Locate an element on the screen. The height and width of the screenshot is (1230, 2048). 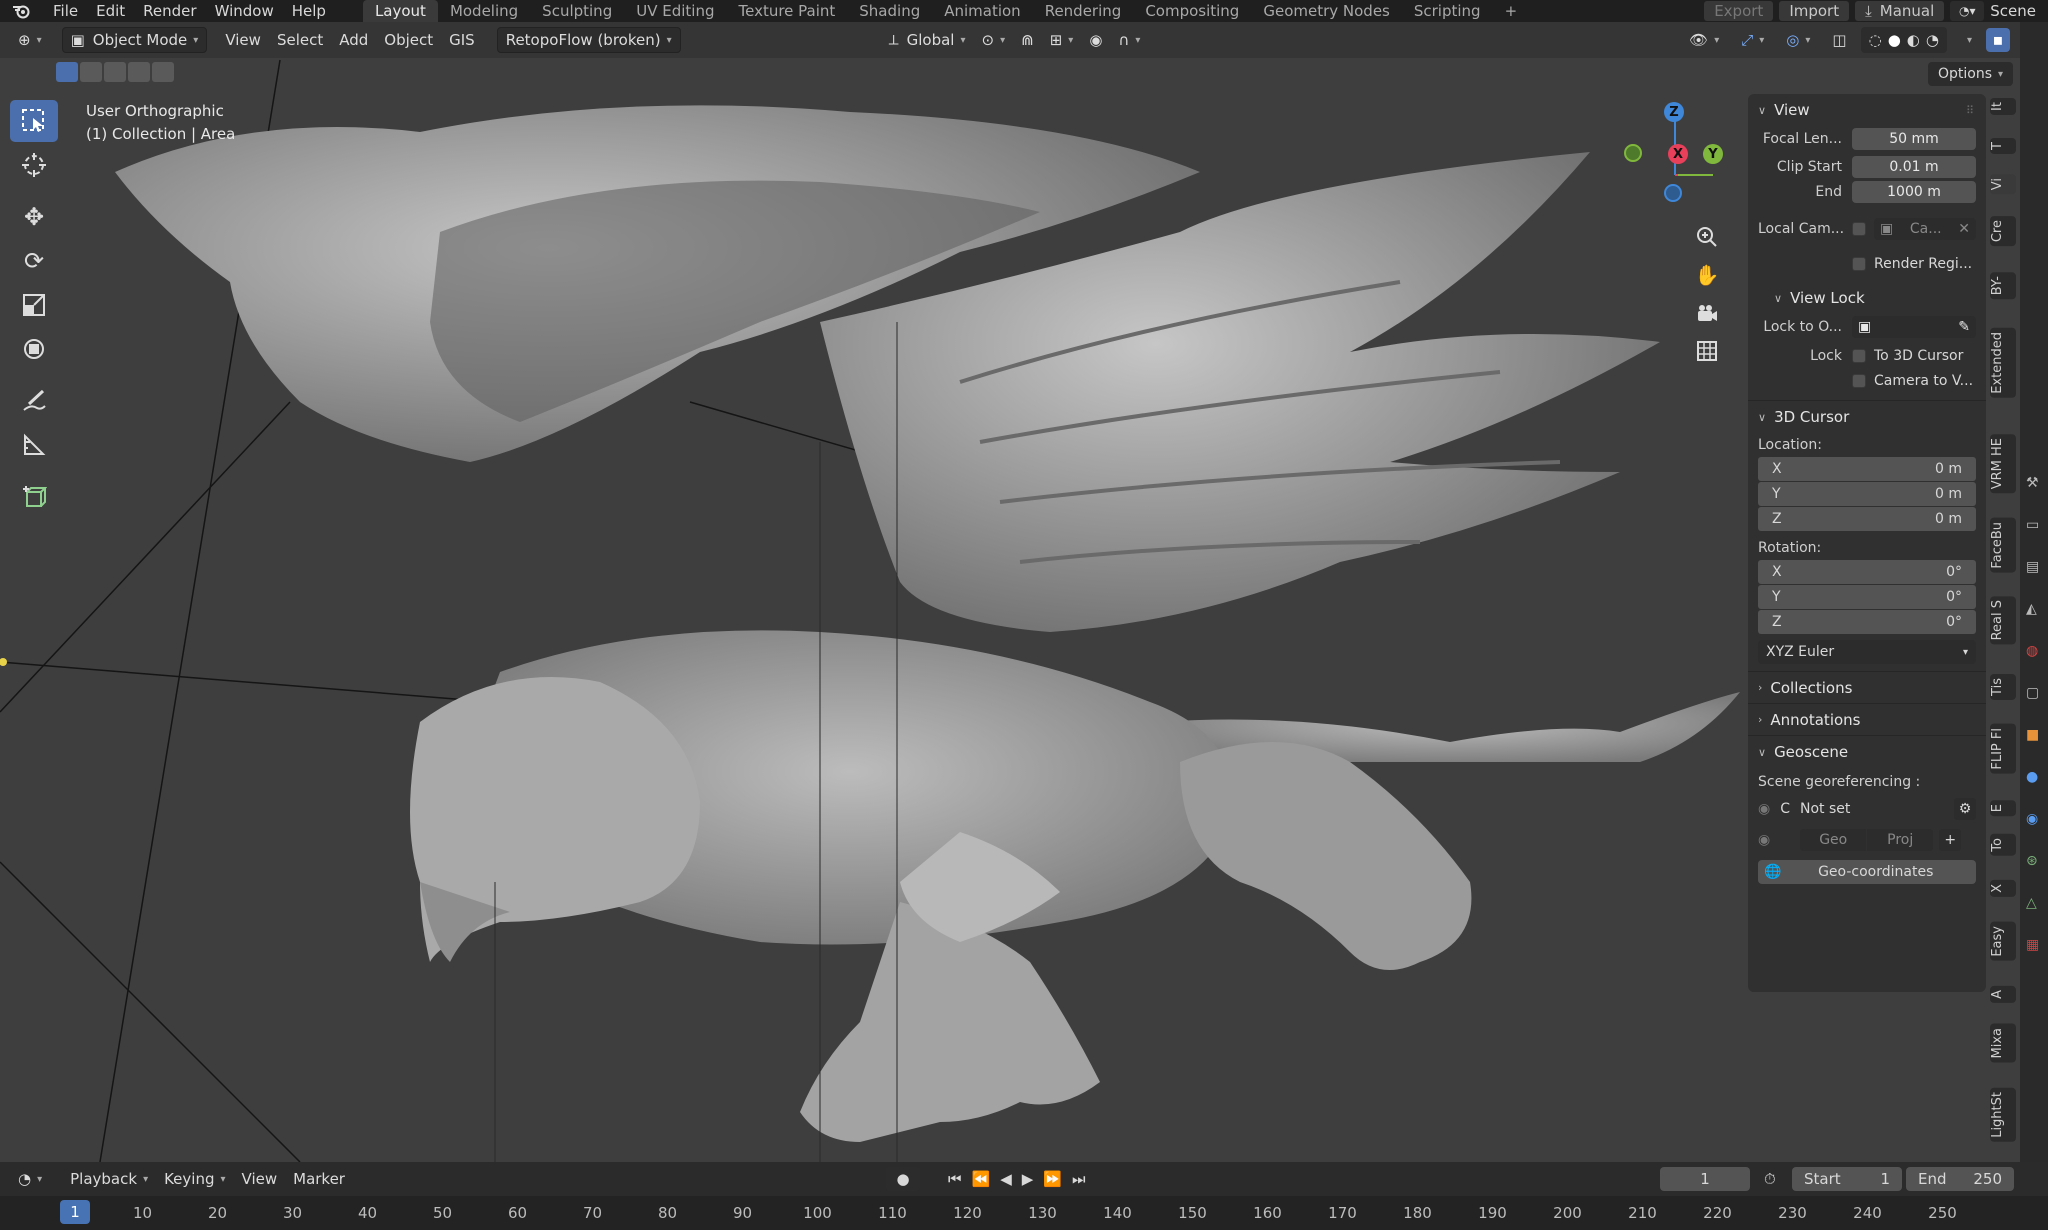
cursor-tool-icon is located at coordinates (34, 165).